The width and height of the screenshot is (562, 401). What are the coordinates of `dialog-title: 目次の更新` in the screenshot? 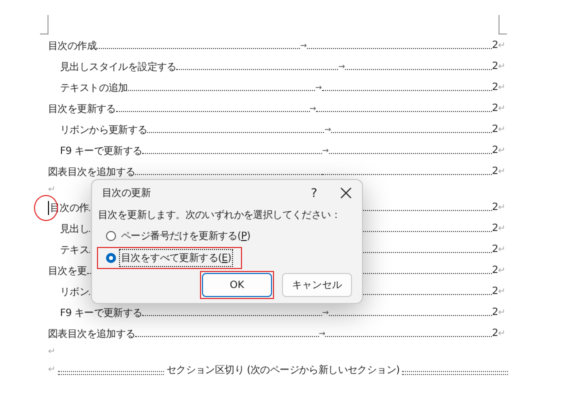 It's located at (127, 193).